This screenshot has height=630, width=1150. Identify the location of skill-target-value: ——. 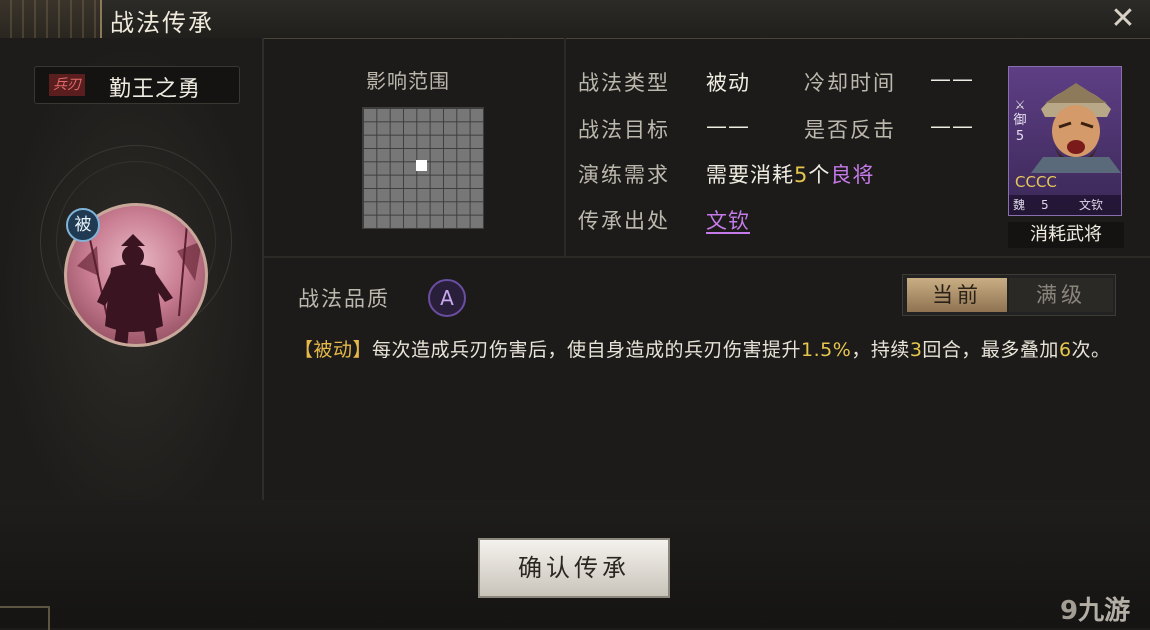
(728, 126).